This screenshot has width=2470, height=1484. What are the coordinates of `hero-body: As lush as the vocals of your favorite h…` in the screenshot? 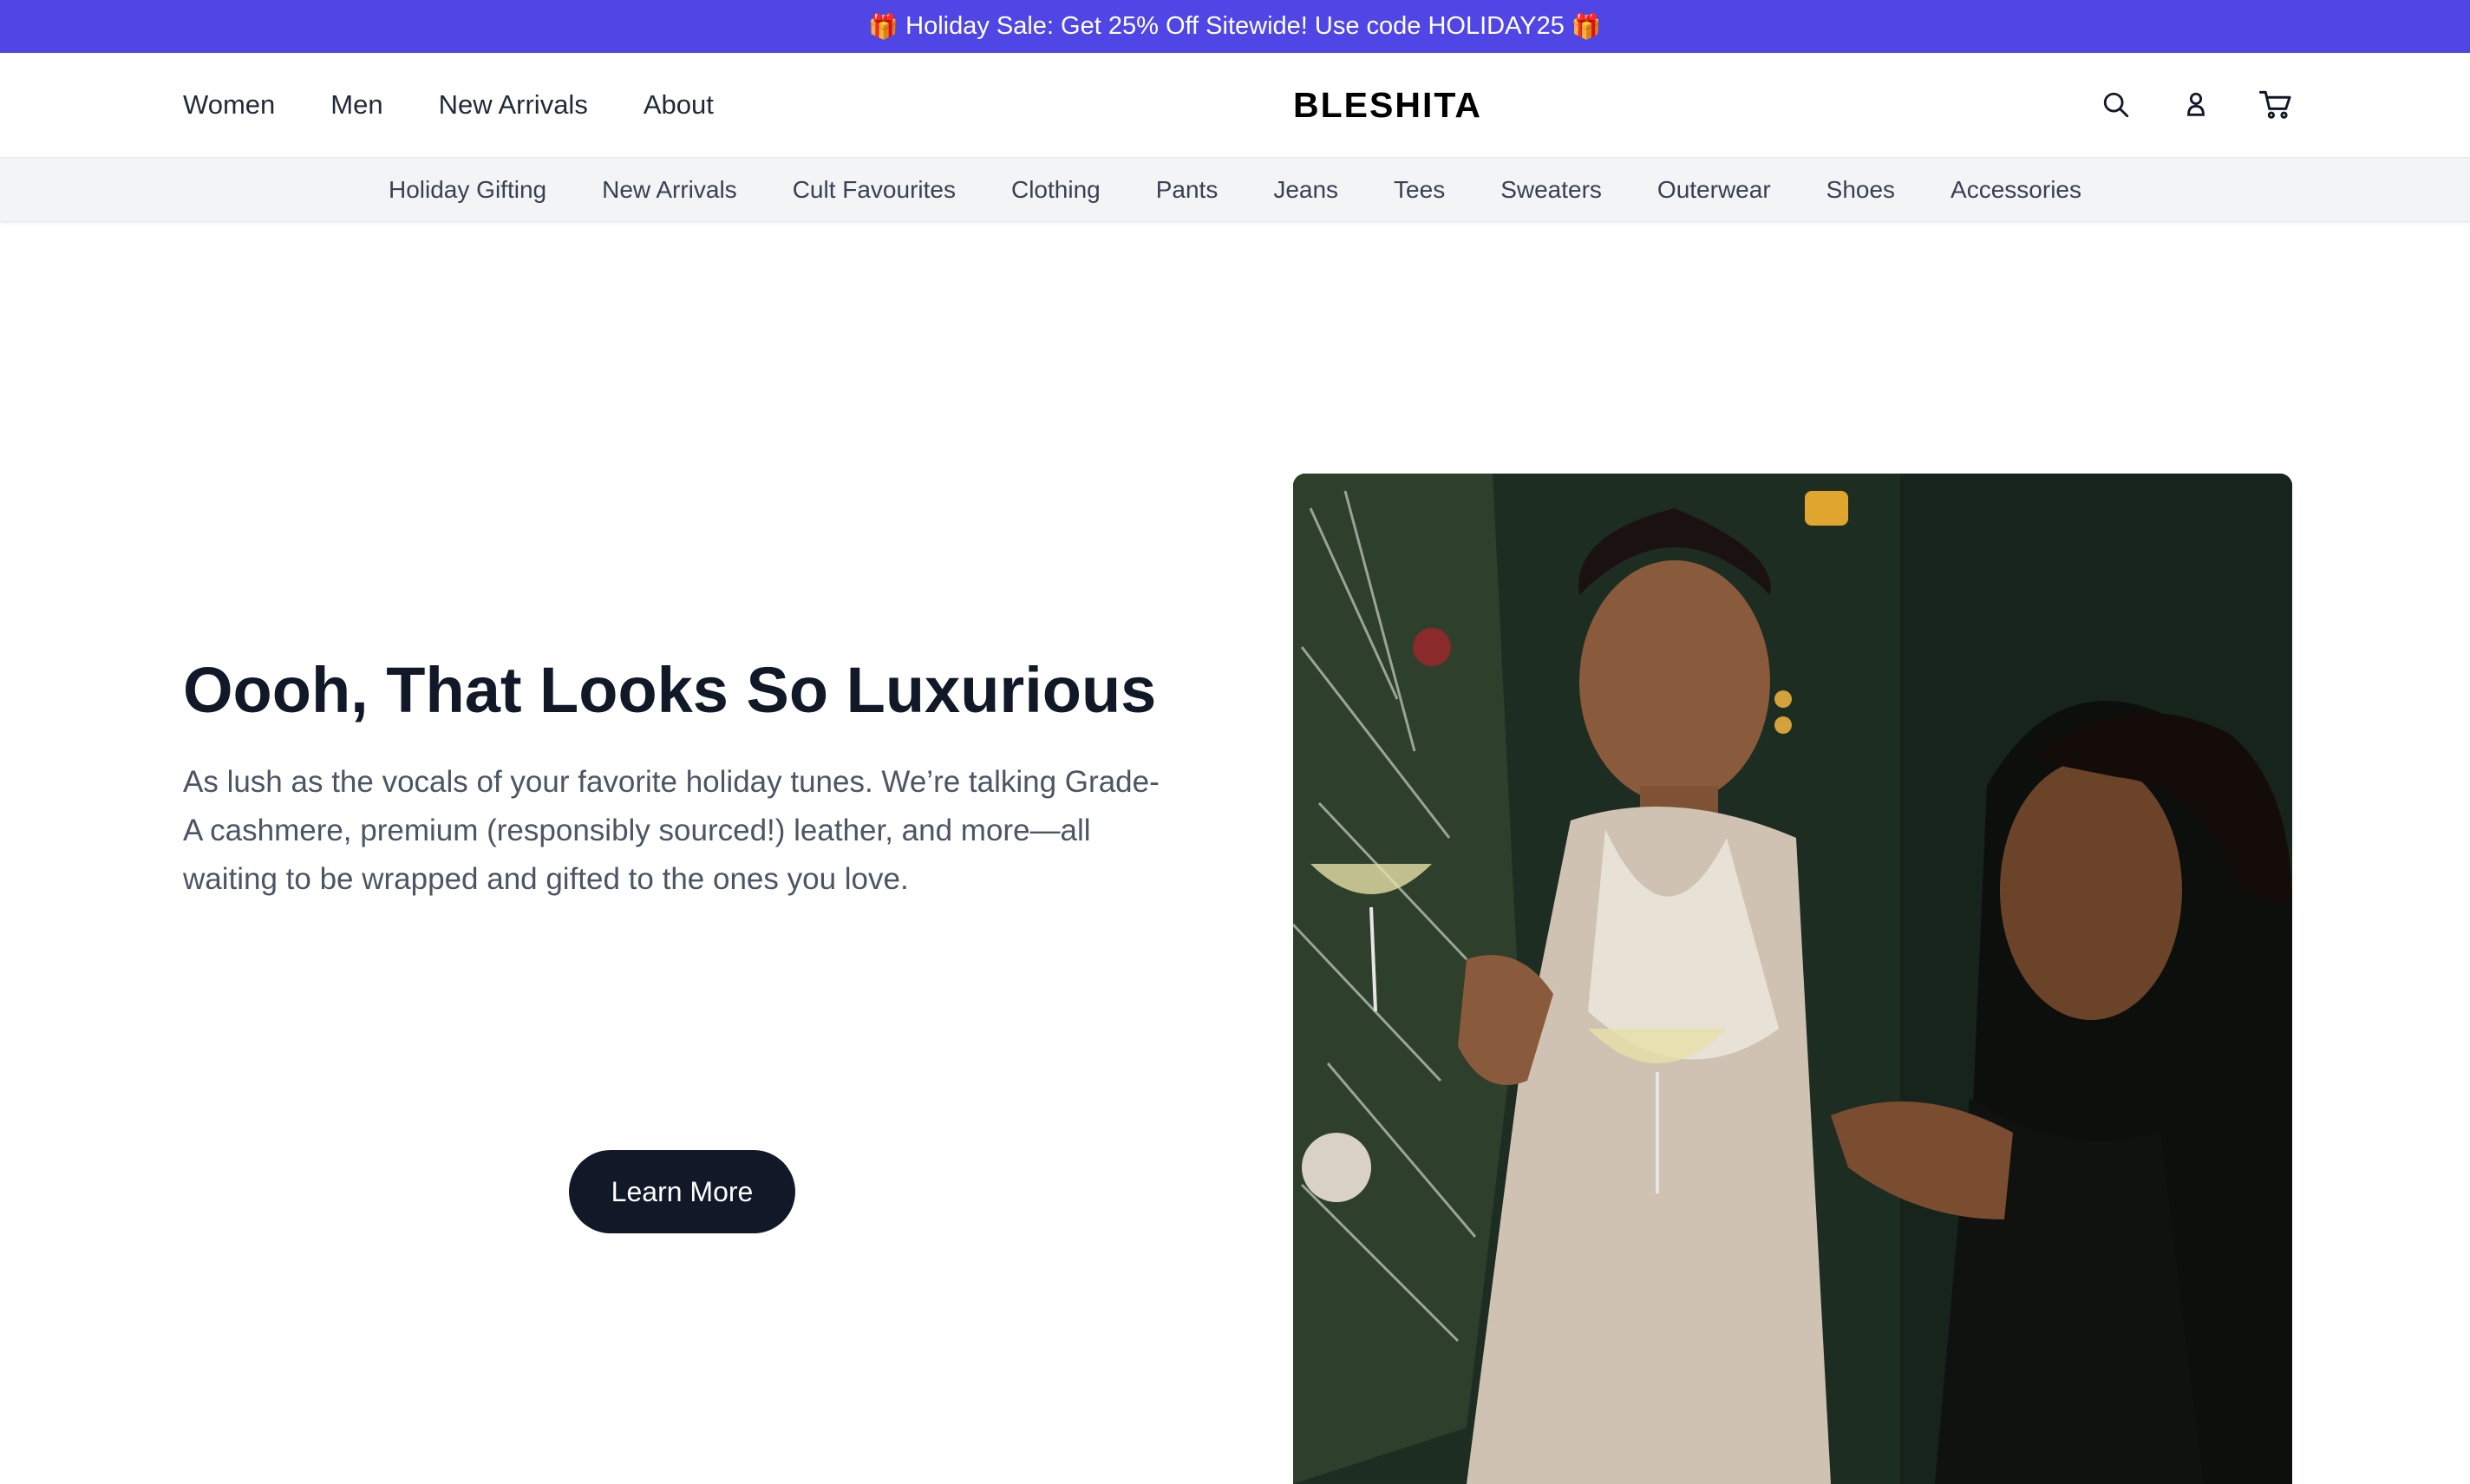 It's located at (671, 831).